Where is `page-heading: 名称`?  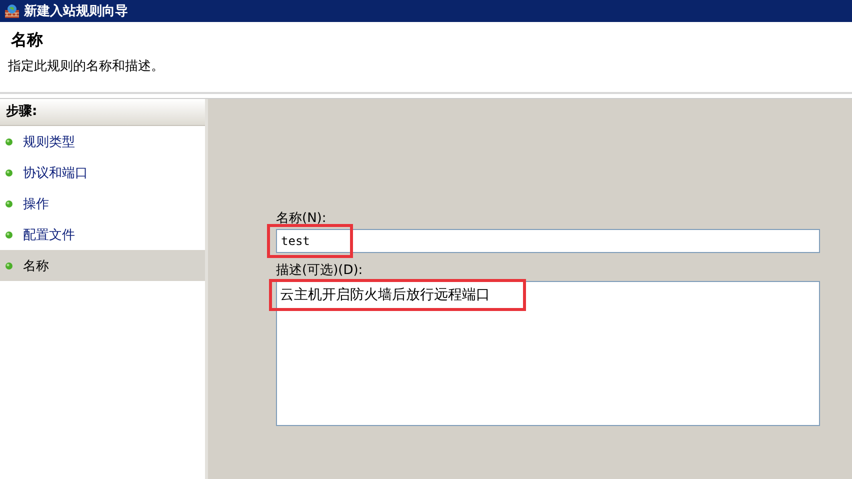
page-heading: 名称 is located at coordinates (27, 40).